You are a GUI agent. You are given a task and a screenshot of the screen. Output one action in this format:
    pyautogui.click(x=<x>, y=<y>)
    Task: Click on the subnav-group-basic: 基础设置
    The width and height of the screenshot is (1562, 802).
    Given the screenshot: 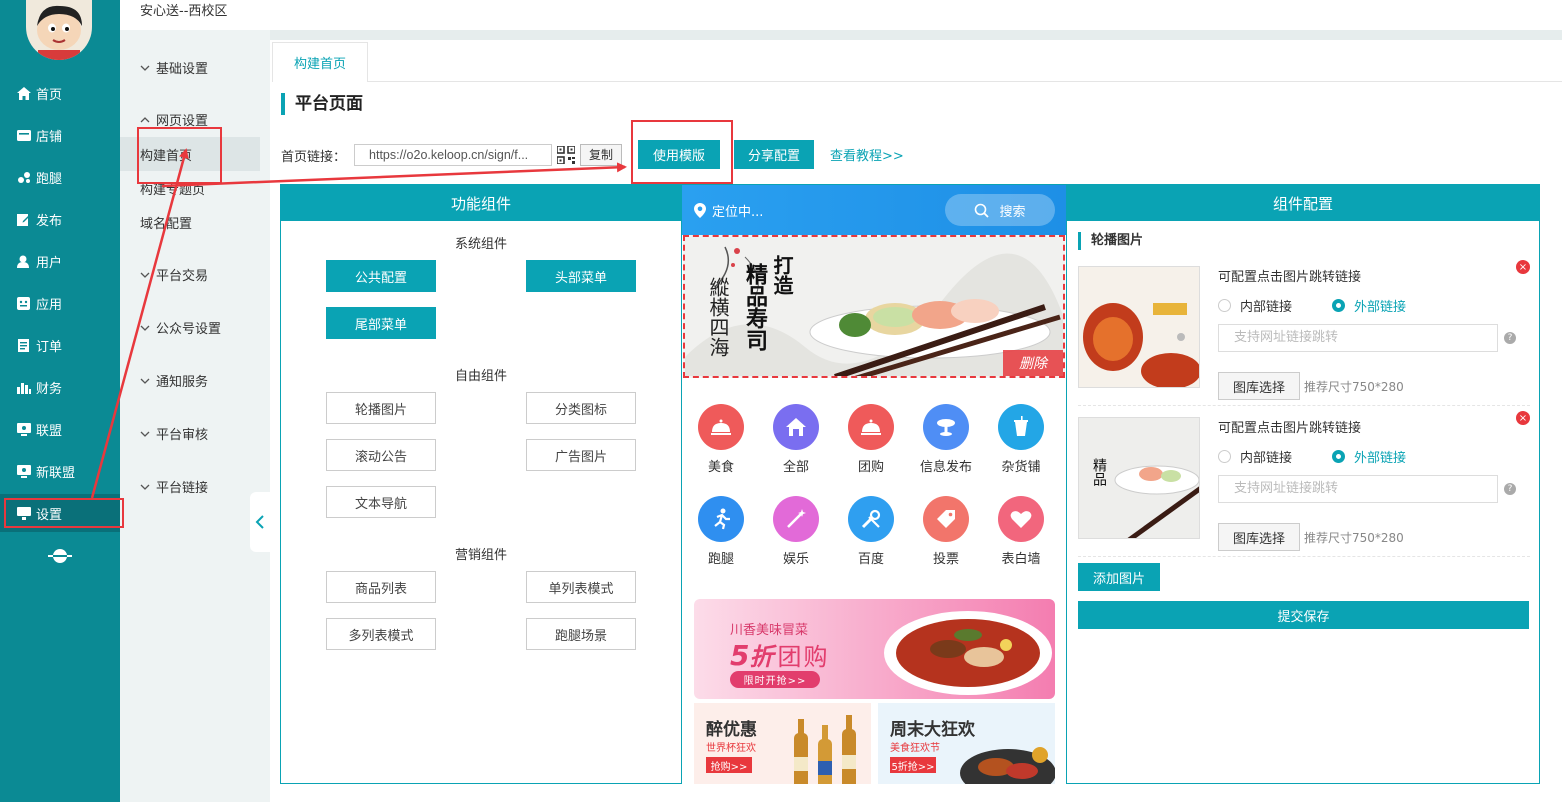 What is the action you would take?
    pyautogui.click(x=174, y=67)
    